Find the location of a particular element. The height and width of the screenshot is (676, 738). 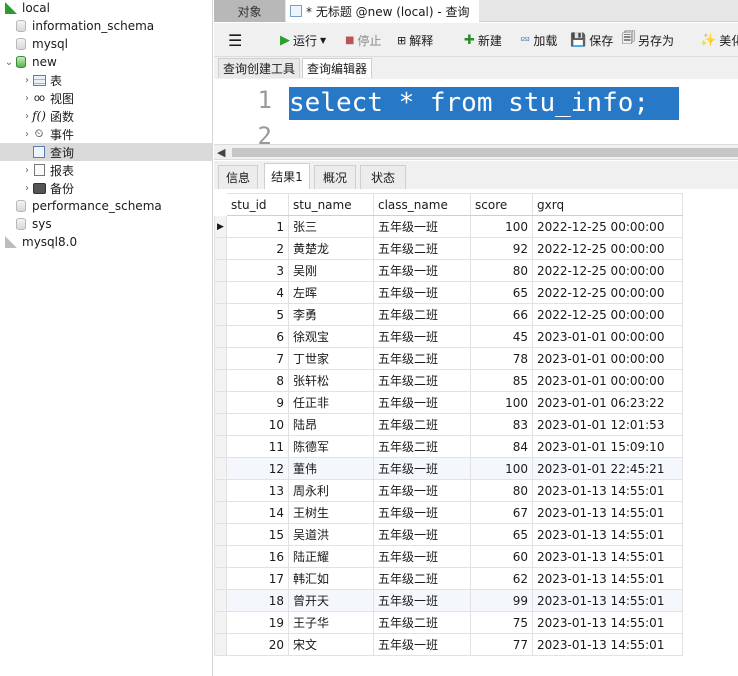

cell-score: 75 is located at coordinates (501, 622).